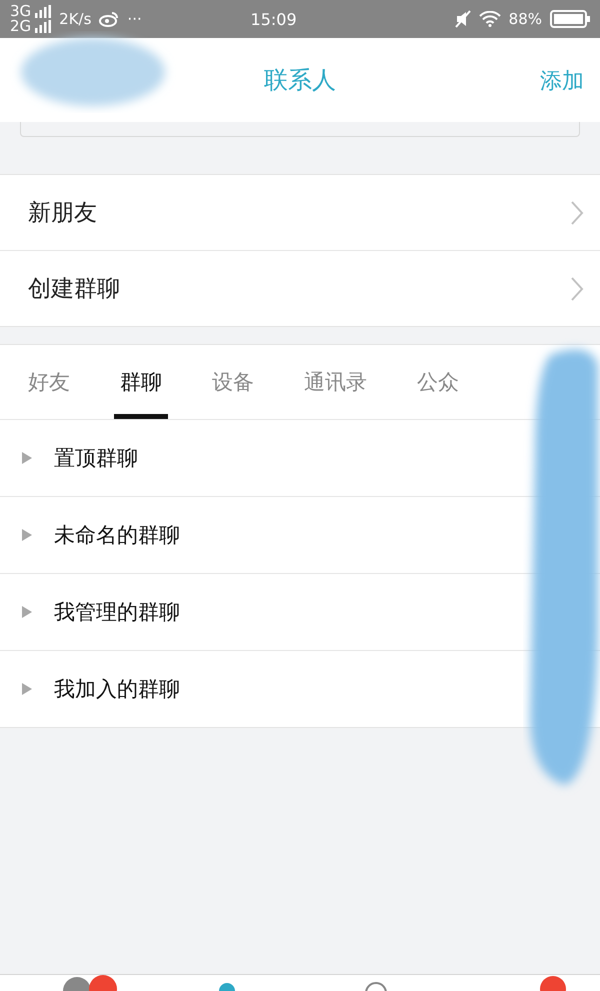 This screenshot has width=600, height=991. What do you see at coordinates (117, 612) in the screenshot?
I see `group-label: 我管理的群聊` at bounding box center [117, 612].